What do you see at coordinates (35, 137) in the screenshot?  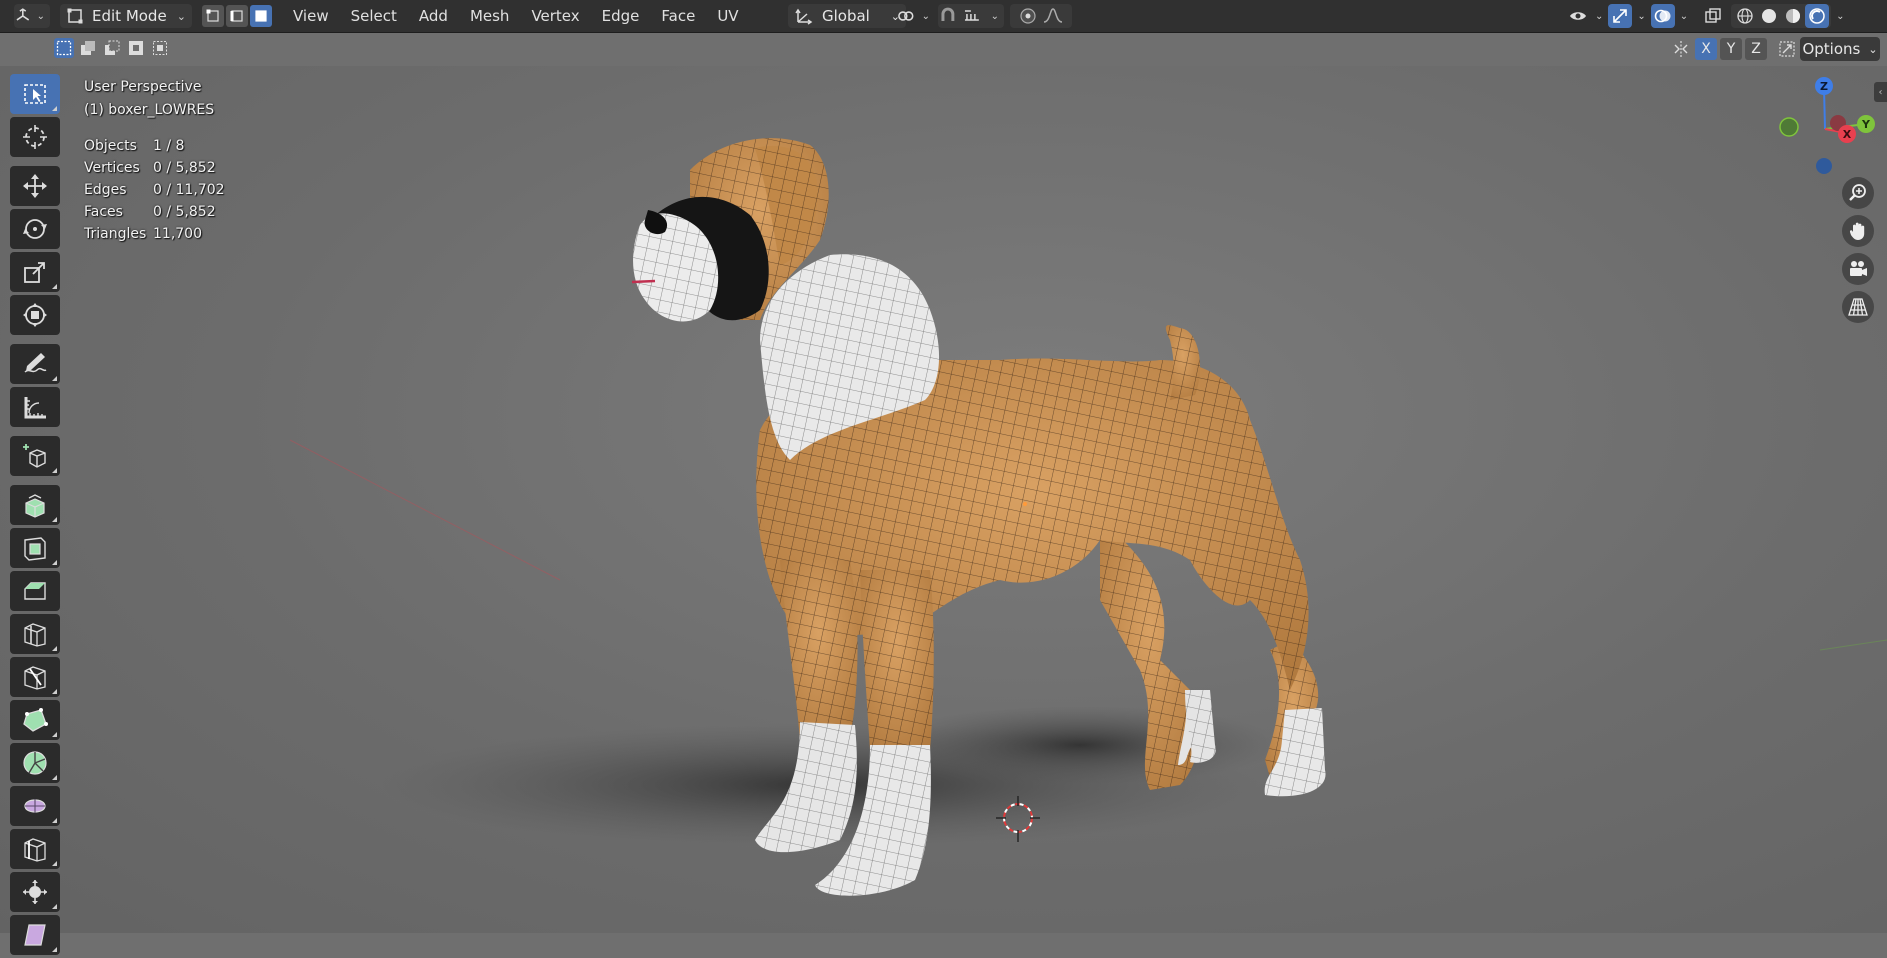 I see `tool-cursor` at bounding box center [35, 137].